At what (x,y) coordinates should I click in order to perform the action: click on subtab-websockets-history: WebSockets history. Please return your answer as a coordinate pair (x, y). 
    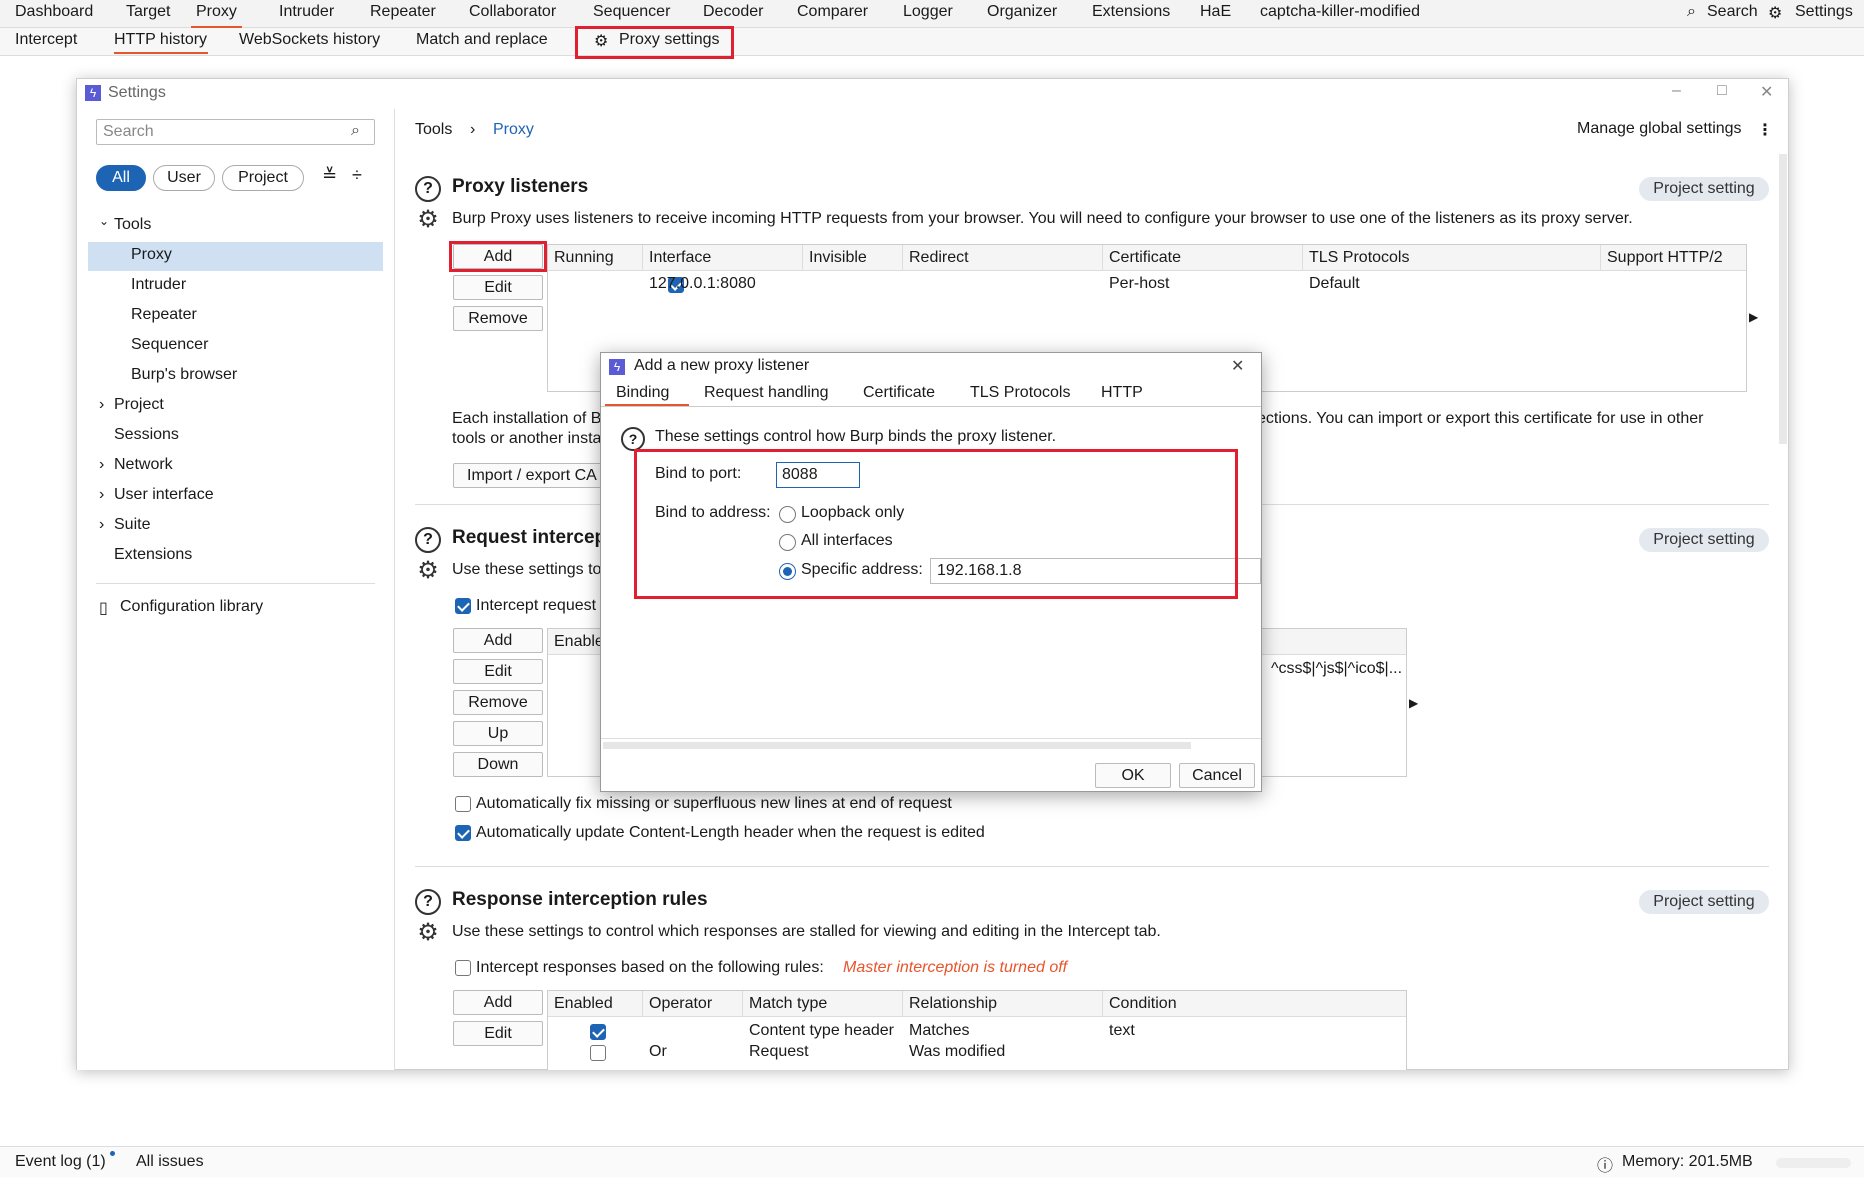
    Looking at the image, I should click on (309, 40).